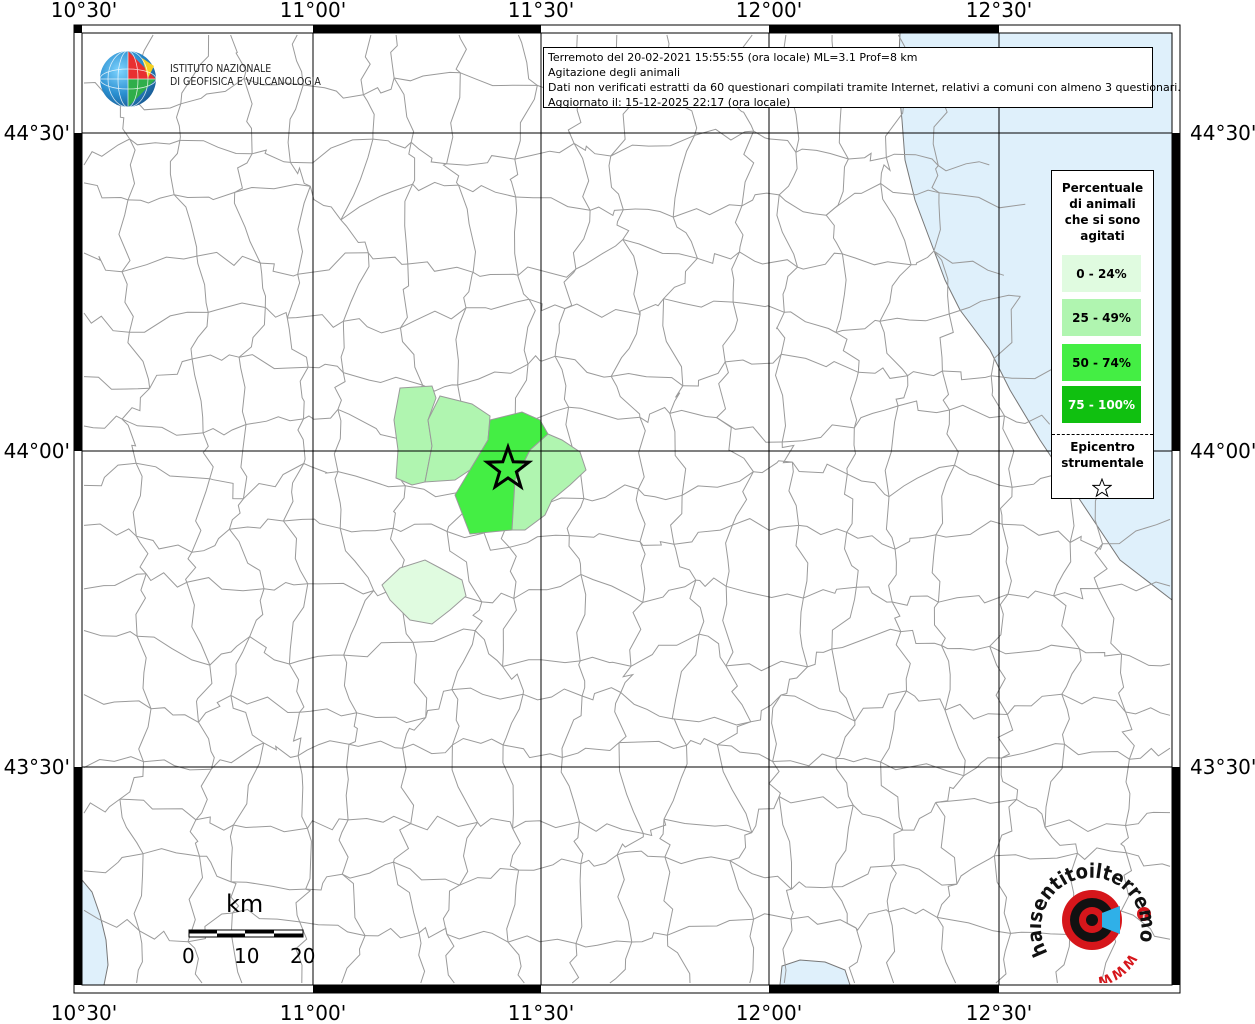  Describe the element at coordinates (1101, 317) in the screenshot. I see `legend-item-25-49: 25 - 49%` at that location.